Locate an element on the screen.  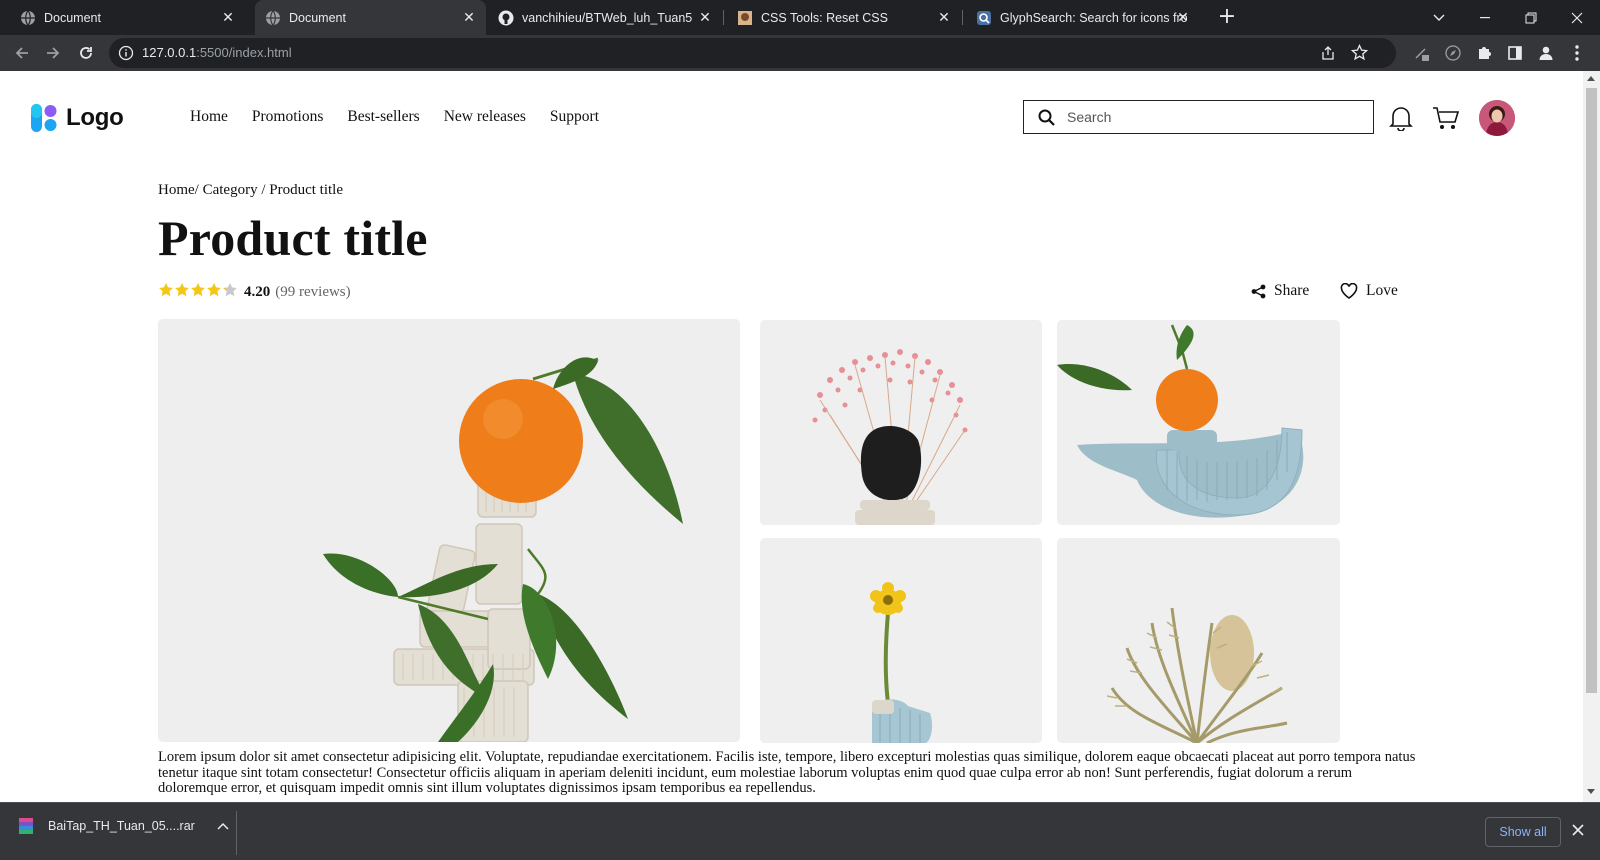
back-icon is located at coordinates (22, 53).